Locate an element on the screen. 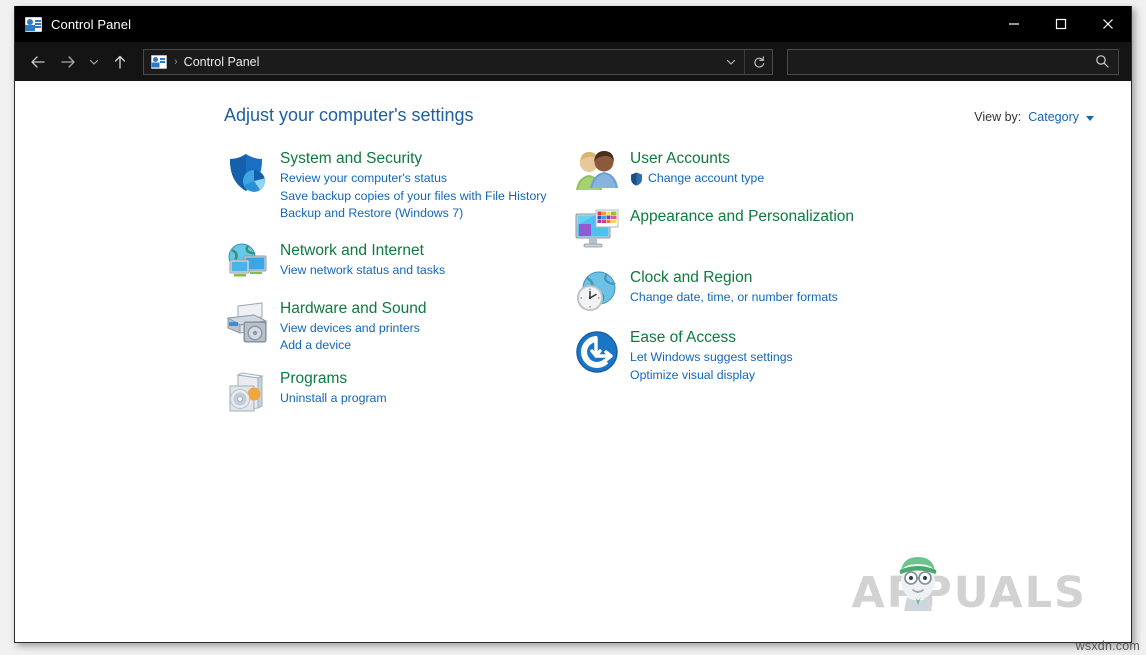 This screenshot has height=655, width=1146. title-bar-left: Control Panel is located at coordinates (73, 24).